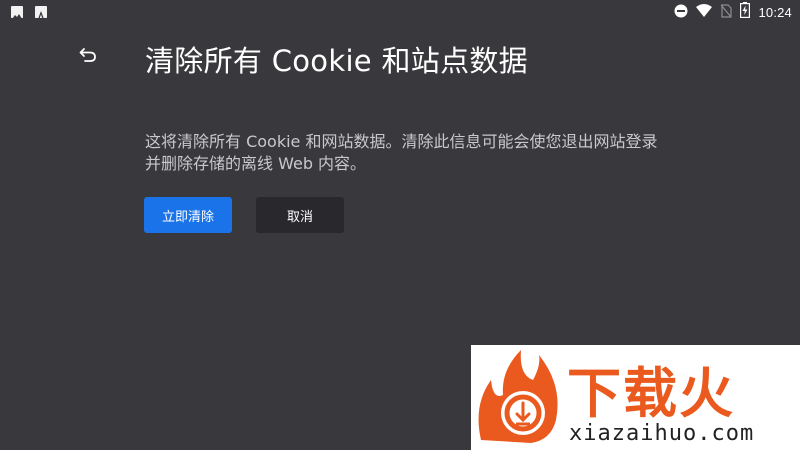 This screenshot has height=450, width=800. What do you see at coordinates (662, 433) in the screenshot?
I see `watermark-url: xiazaihuo.com` at bounding box center [662, 433].